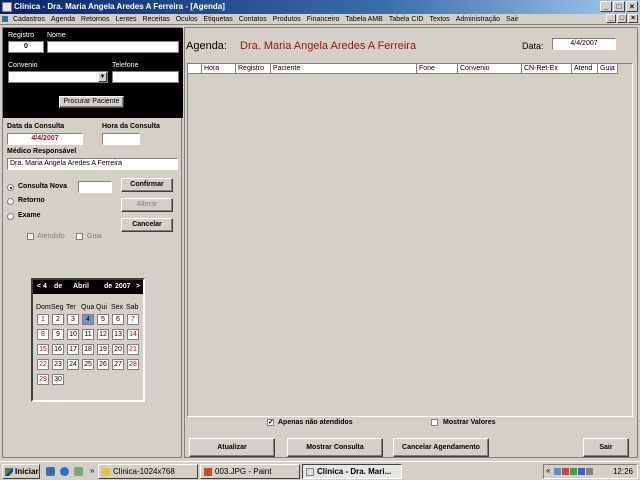 This screenshot has height=480, width=640. Describe the element at coordinates (43, 334) in the screenshot. I see `calendar-day-cell: 8` at that location.